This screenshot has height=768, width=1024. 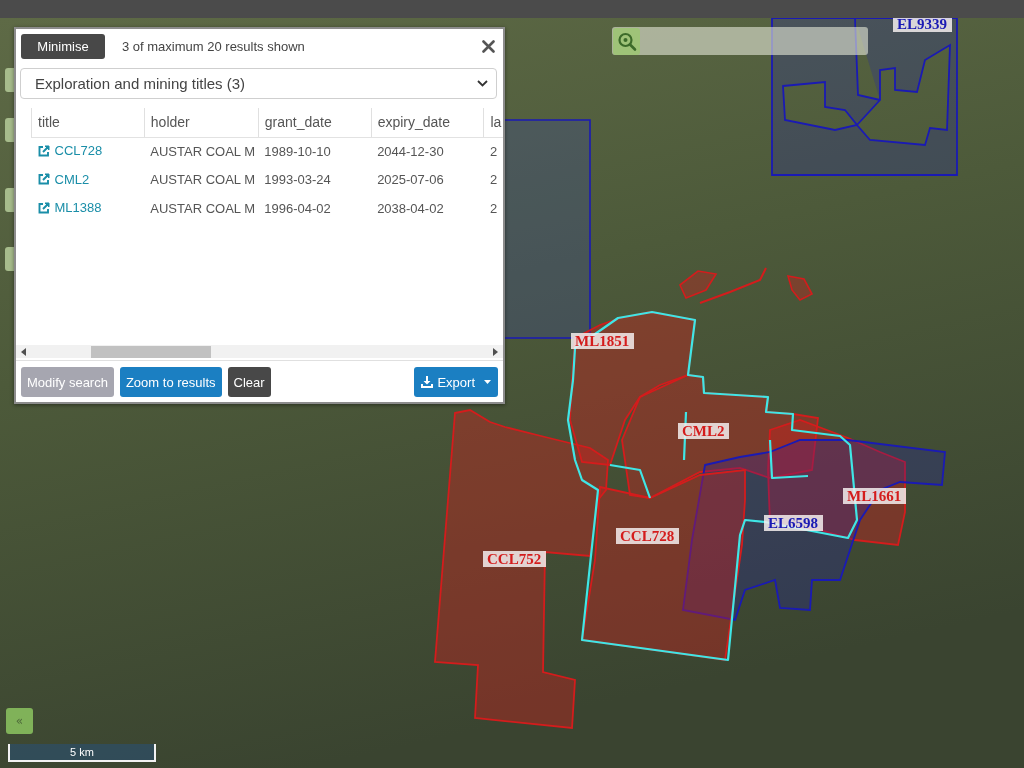 I want to click on title-link: CCL728, so click(x=70, y=151).